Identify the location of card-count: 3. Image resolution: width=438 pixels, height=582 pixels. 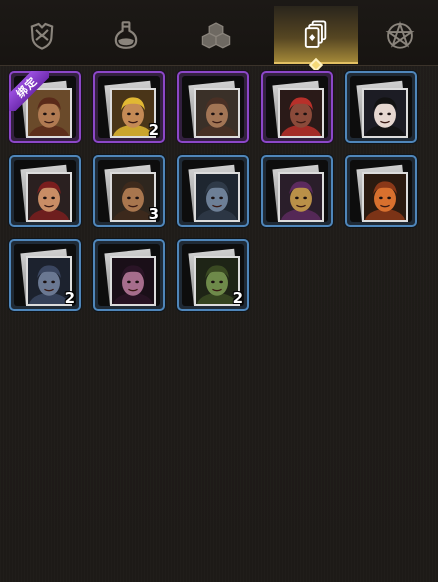
(153, 214).